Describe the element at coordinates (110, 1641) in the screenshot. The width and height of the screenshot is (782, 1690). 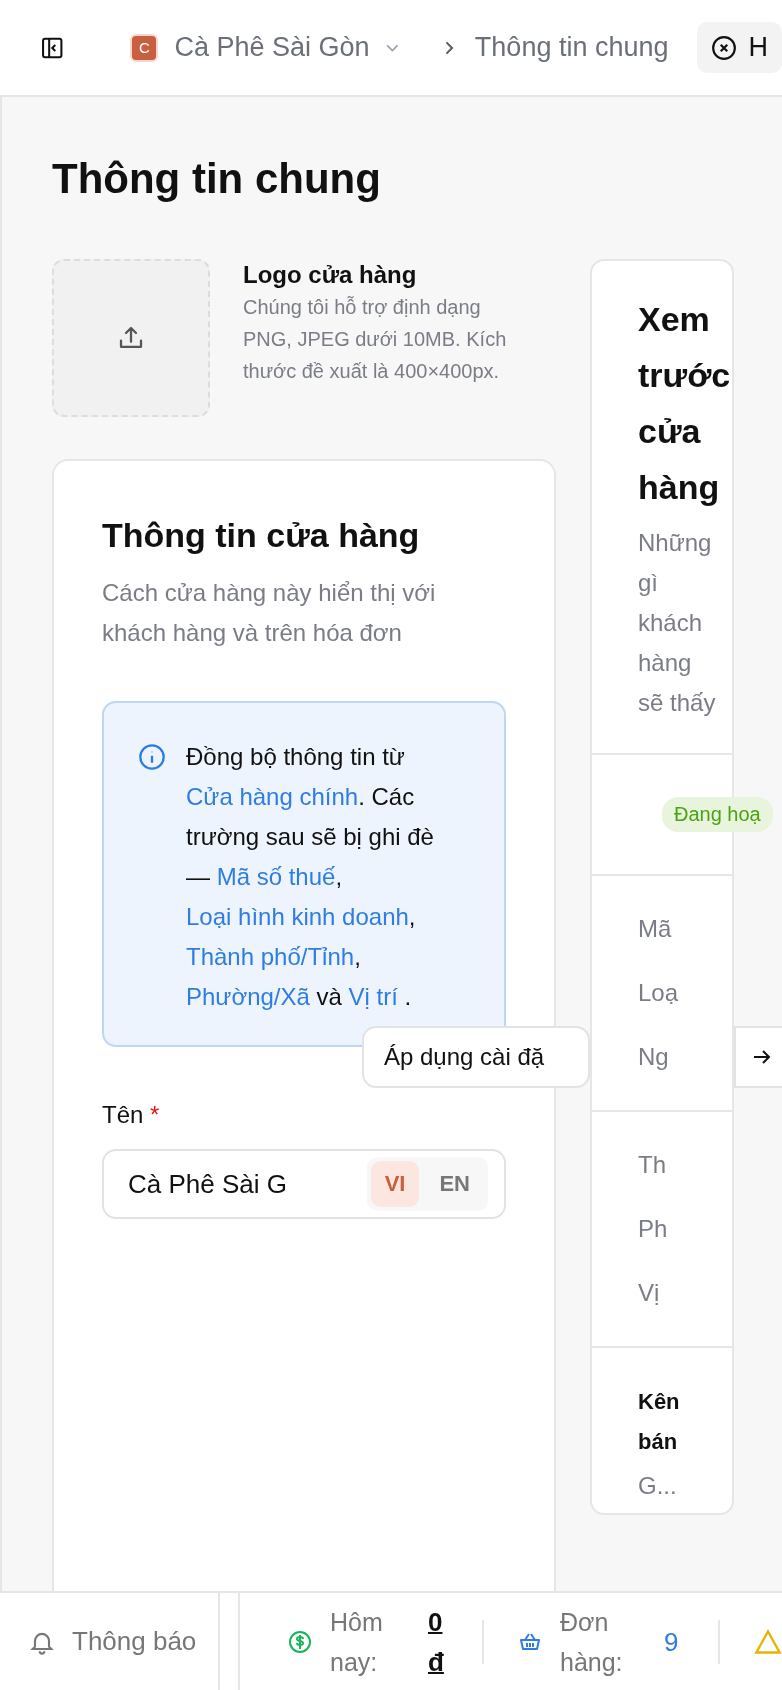
I see `notifications-button: Thông báo` at that location.